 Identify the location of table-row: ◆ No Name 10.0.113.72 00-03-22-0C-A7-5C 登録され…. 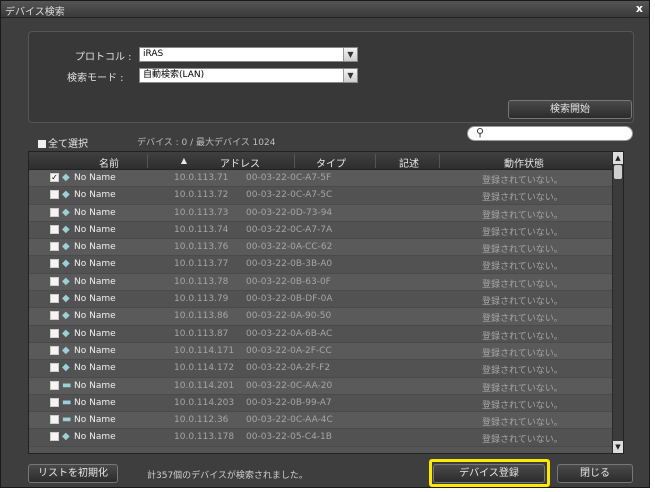
(321, 196).